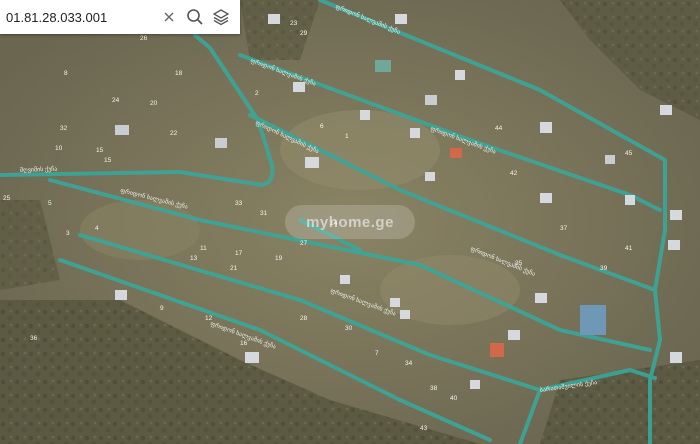 This screenshot has width=700, height=444. Describe the element at coordinates (257, 93) in the screenshot. I see `parcel-number: 2` at that location.